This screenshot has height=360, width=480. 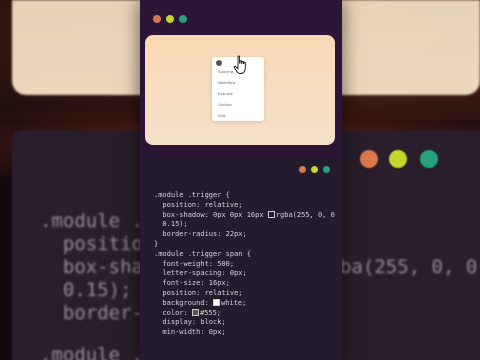 What do you see at coordinates (240, 90) in the screenshot?
I see `preview-pane: Spacing Workflow Extrude Outline Edit` at bounding box center [240, 90].